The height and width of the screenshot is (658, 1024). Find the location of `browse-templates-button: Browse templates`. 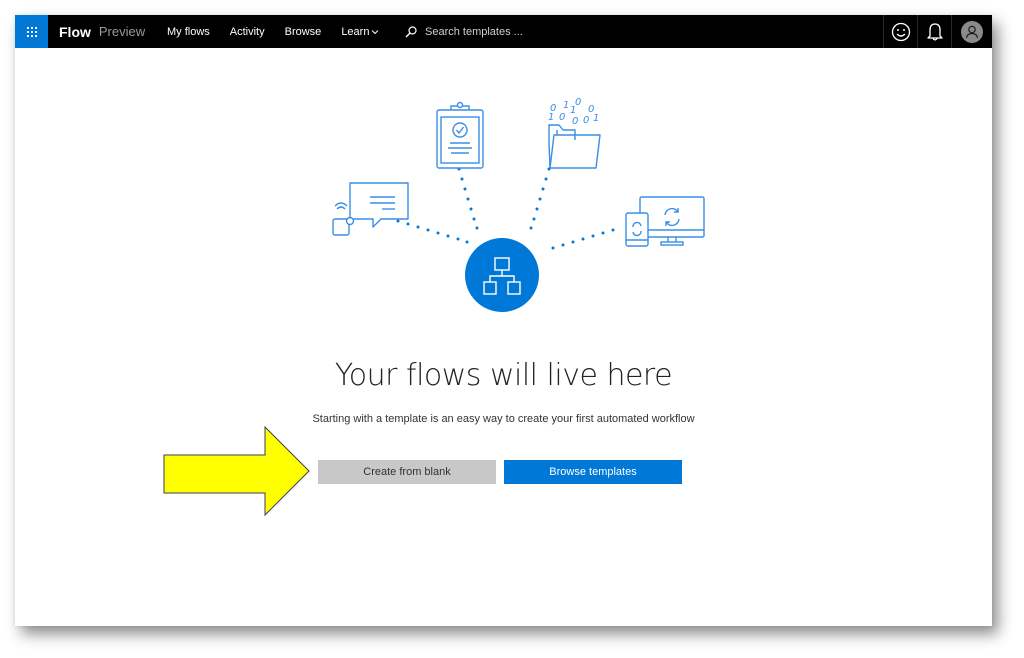

browse-templates-button: Browse templates is located at coordinates (593, 472).